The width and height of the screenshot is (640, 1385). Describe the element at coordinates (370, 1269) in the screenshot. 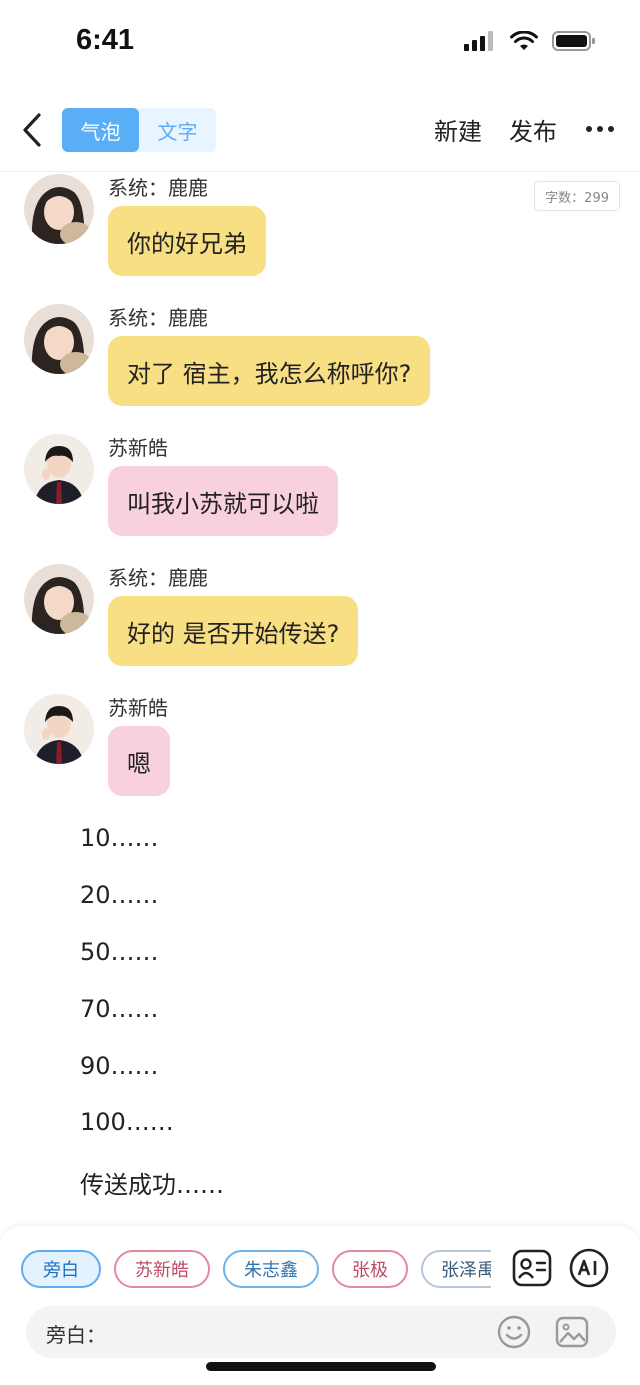

I see `role-chip-zhang: 张极` at that location.